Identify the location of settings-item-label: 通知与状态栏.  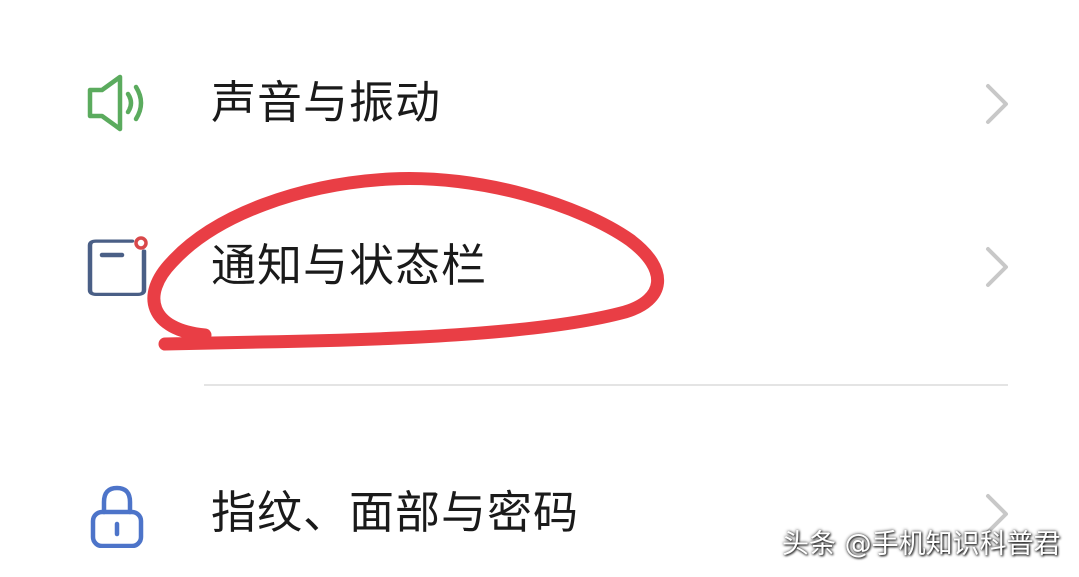
(349, 265).